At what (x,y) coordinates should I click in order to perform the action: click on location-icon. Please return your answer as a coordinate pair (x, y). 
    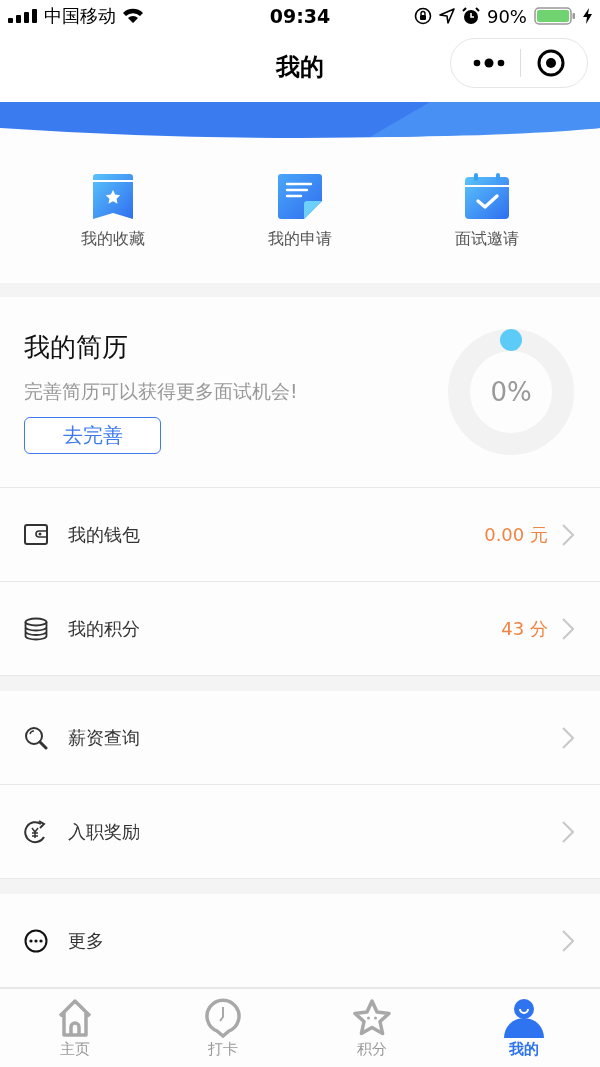
    Looking at the image, I should click on (446, 16).